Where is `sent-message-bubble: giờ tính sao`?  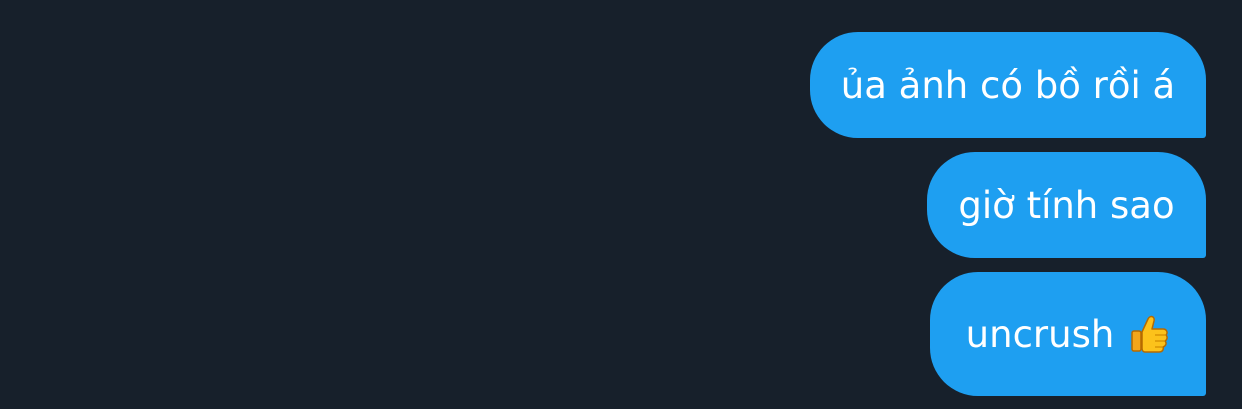
sent-message-bubble: giờ tính sao is located at coordinates (1066, 205).